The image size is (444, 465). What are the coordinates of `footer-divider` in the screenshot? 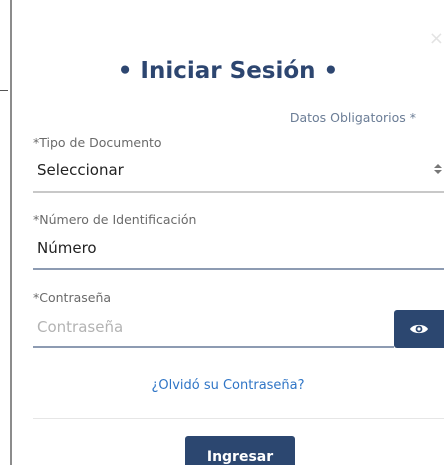 It's located at (238, 418).